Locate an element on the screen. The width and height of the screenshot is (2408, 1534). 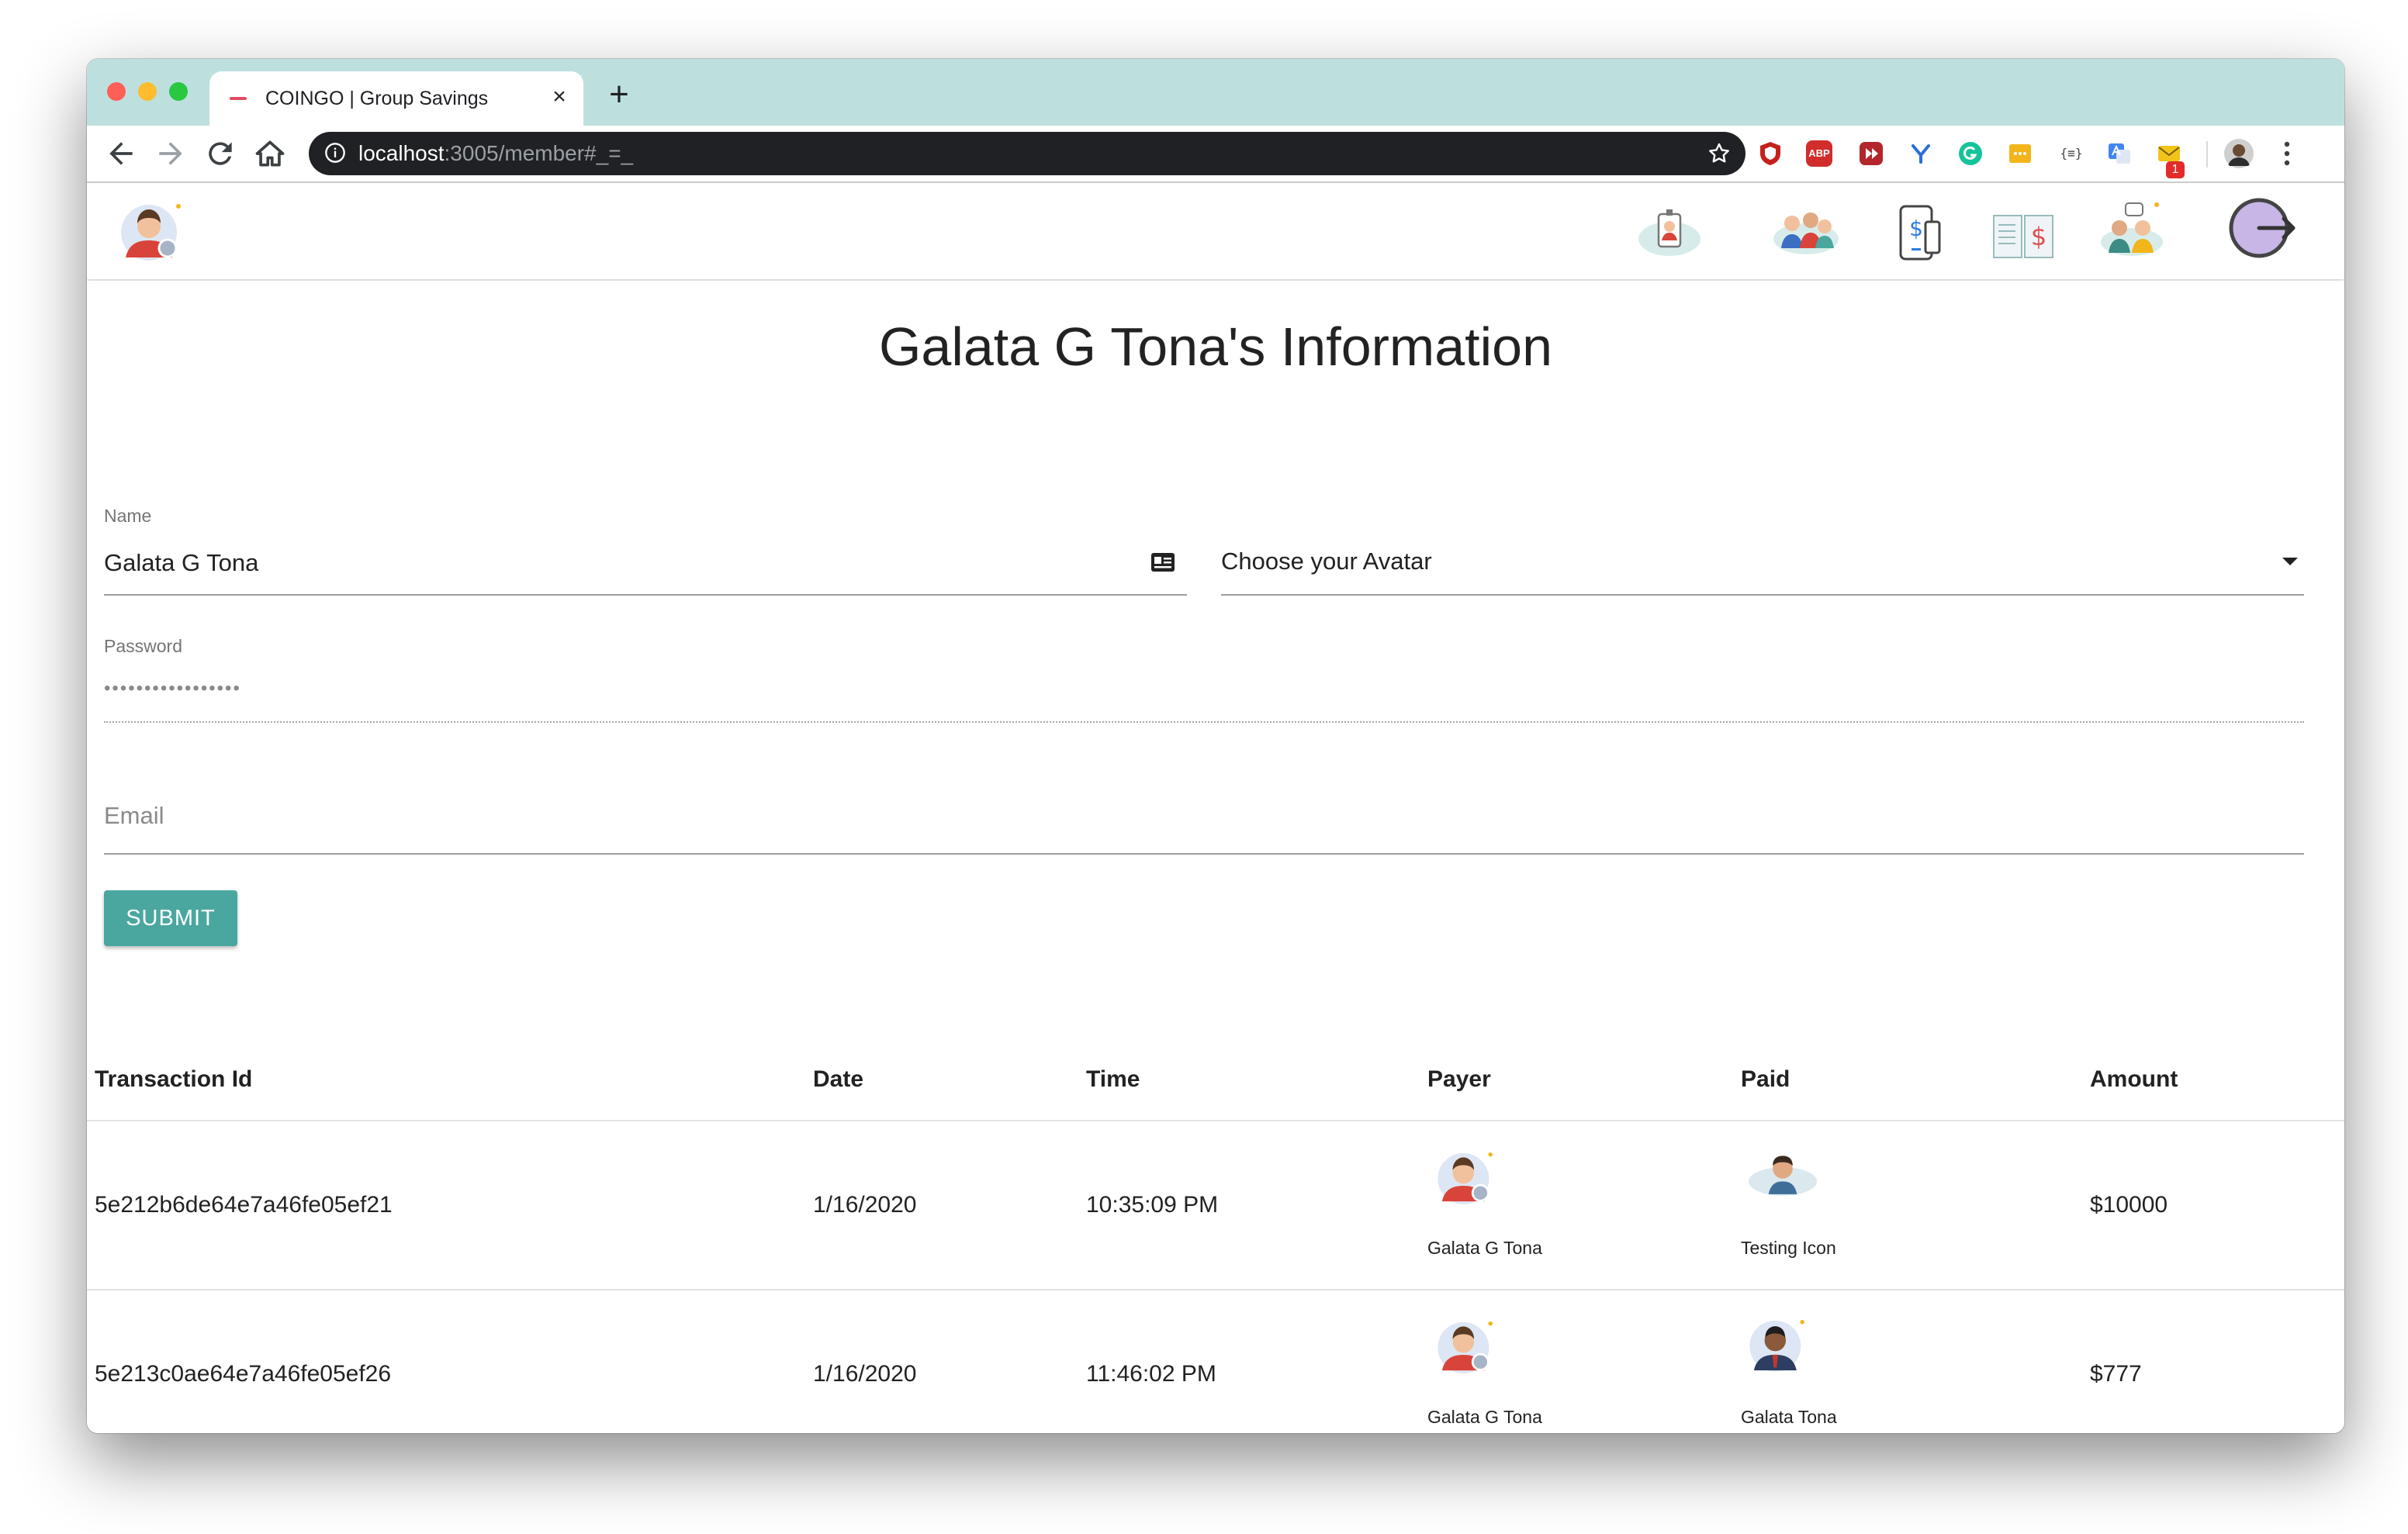
page-title: Galata G Tona's Information is located at coordinates (1215, 346).